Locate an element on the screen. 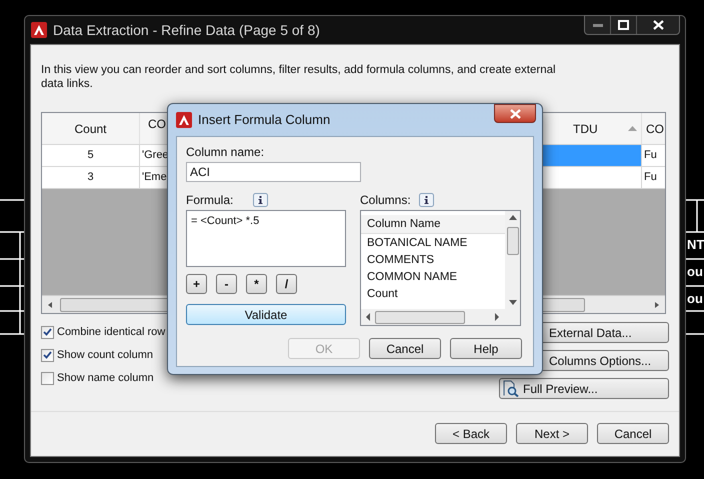 This screenshot has width=704, height=479. field-label: Formula: is located at coordinates (210, 200).